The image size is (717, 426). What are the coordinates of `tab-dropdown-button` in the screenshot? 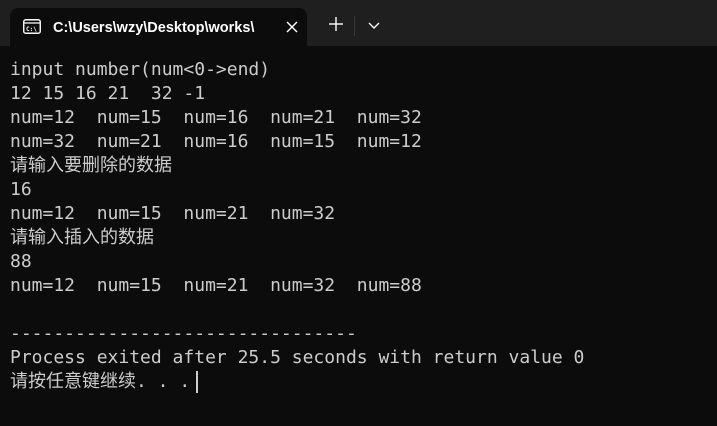 It's located at (374, 26).